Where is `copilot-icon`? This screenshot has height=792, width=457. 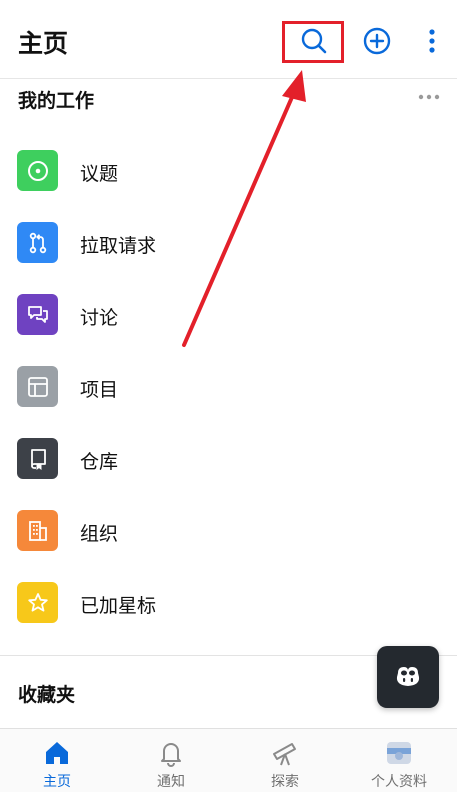 copilot-icon is located at coordinates (408, 676).